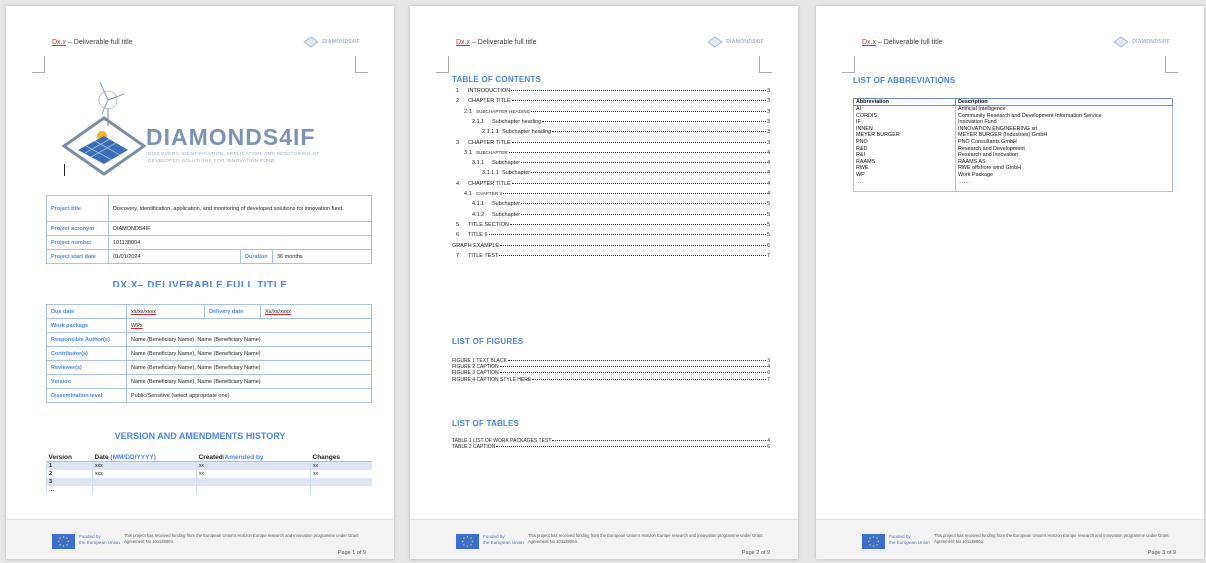  What do you see at coordinates (613, 235) in the screenshot?
I see `toc-entry: 6 TITLE 6 5` at bounding box center [613, 235].